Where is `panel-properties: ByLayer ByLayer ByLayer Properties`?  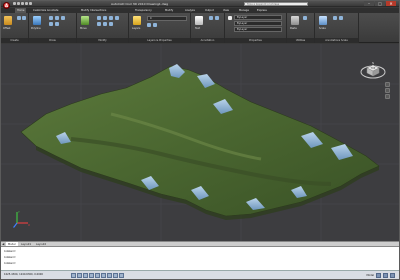
panel-properties: ByLayer ByLayer ByLayer Properties is located at coordinates (256, 28).